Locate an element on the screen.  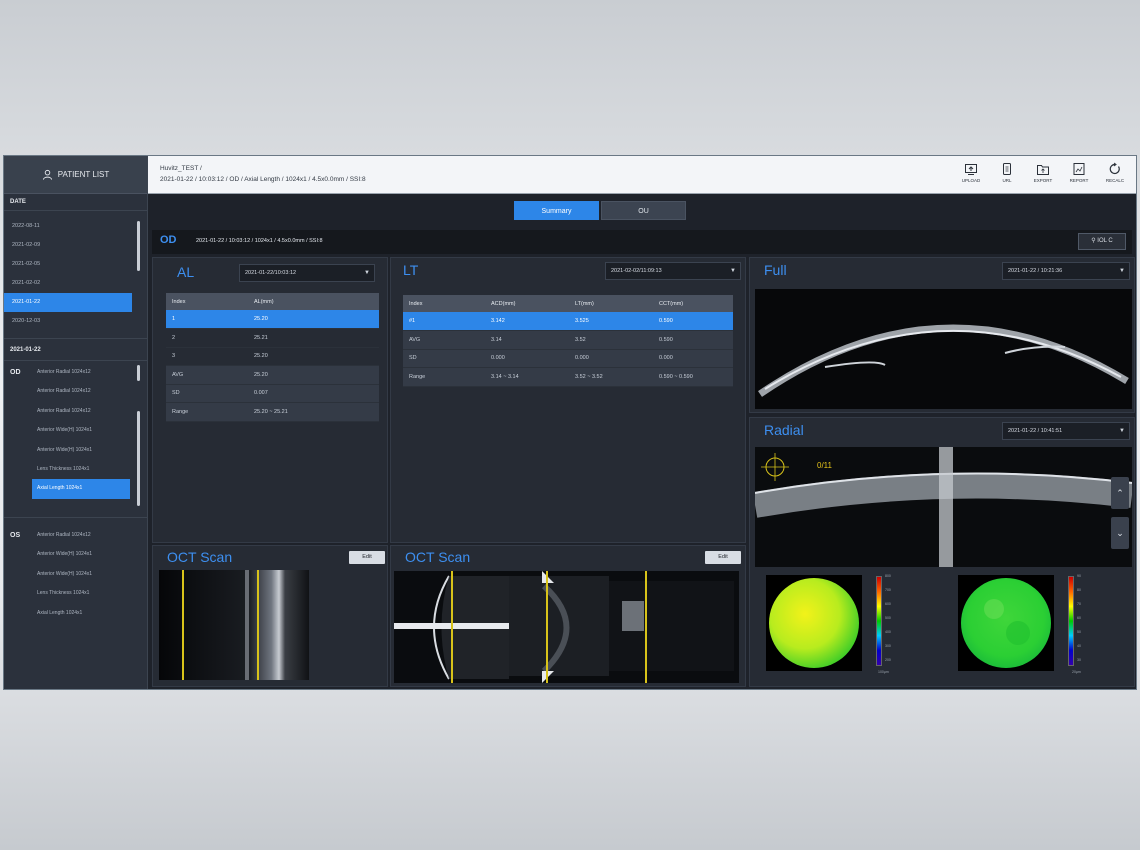
od-scrollbar-top is located at coordinates (138, 373).